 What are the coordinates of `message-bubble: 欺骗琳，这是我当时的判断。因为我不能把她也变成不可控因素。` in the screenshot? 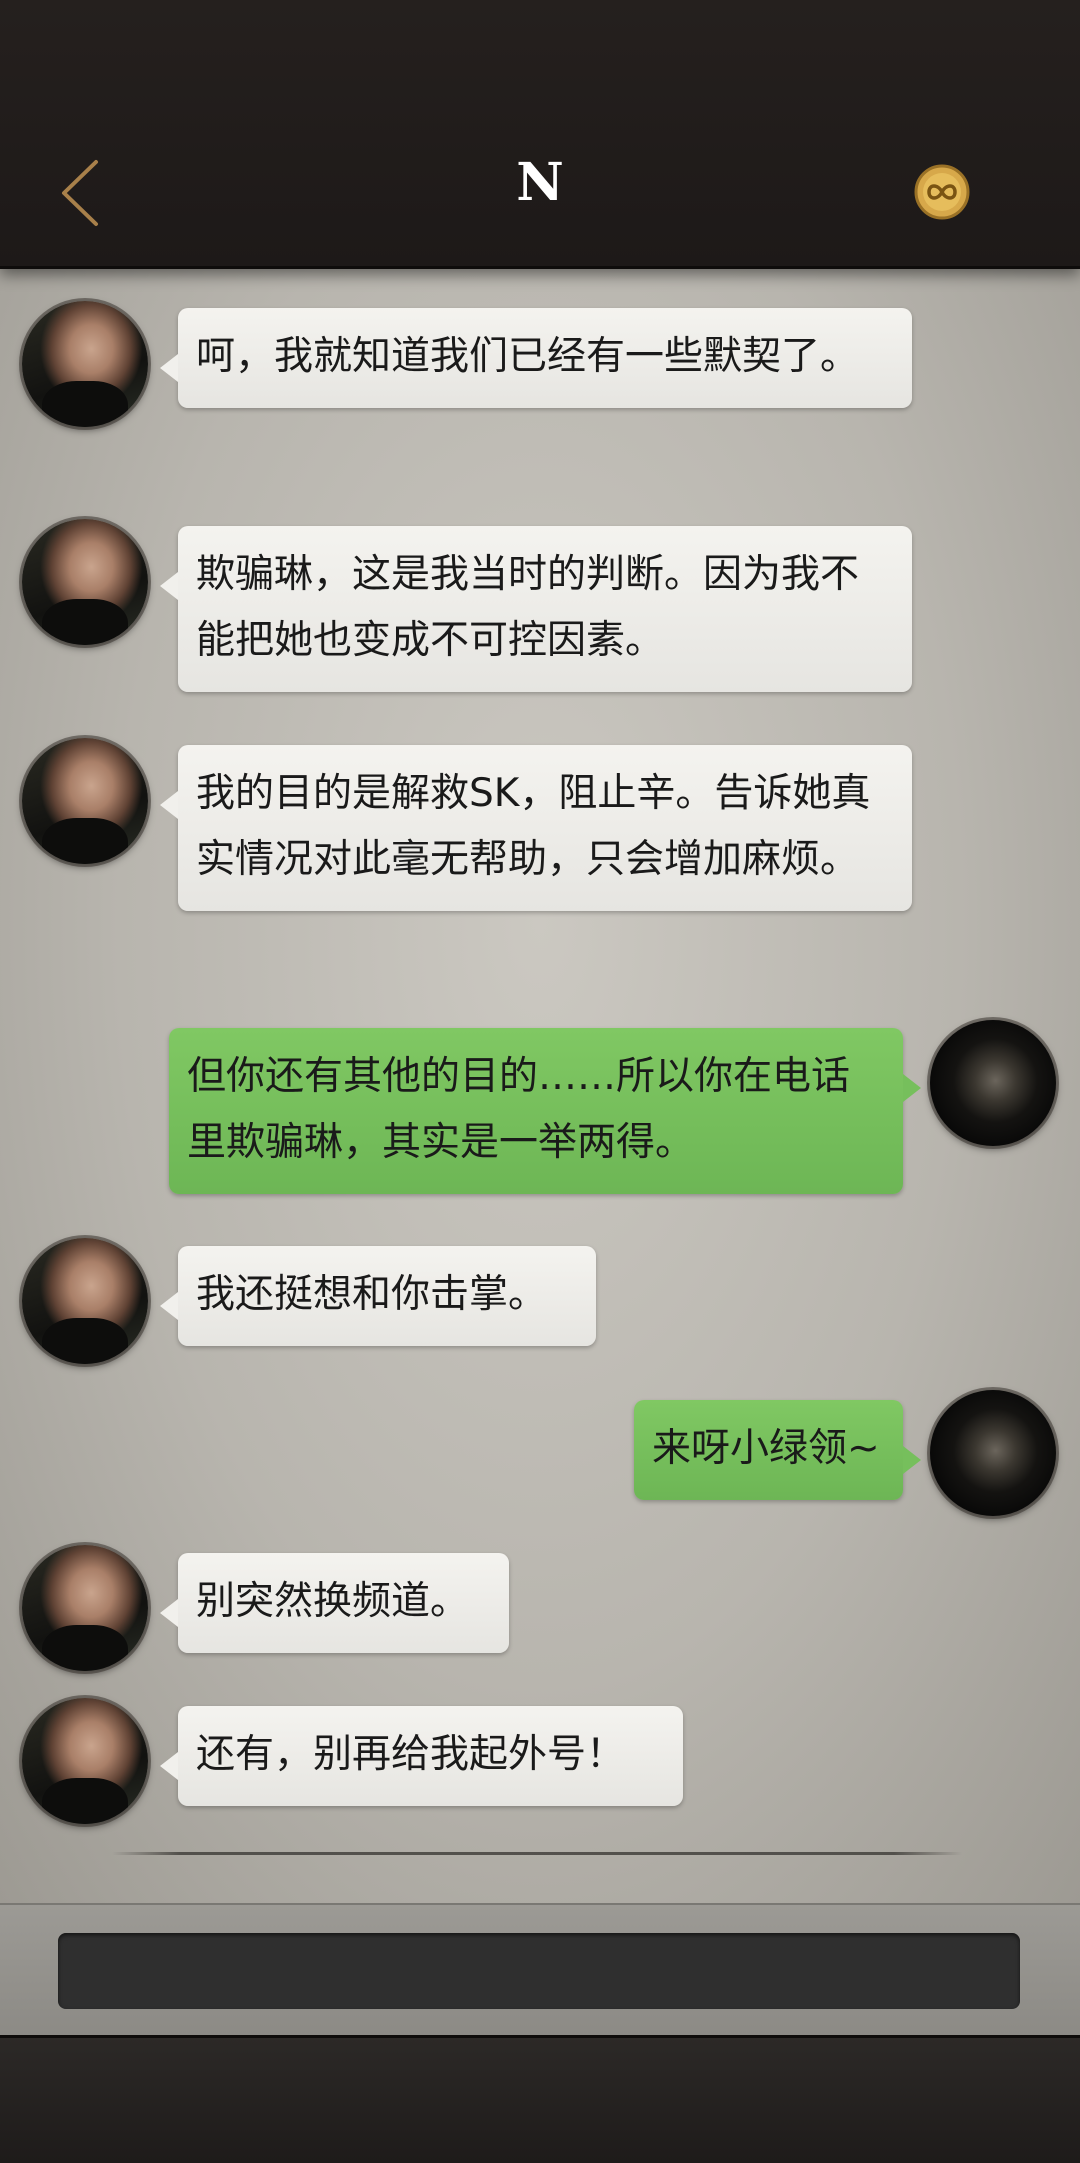 It's located at (536, 609).